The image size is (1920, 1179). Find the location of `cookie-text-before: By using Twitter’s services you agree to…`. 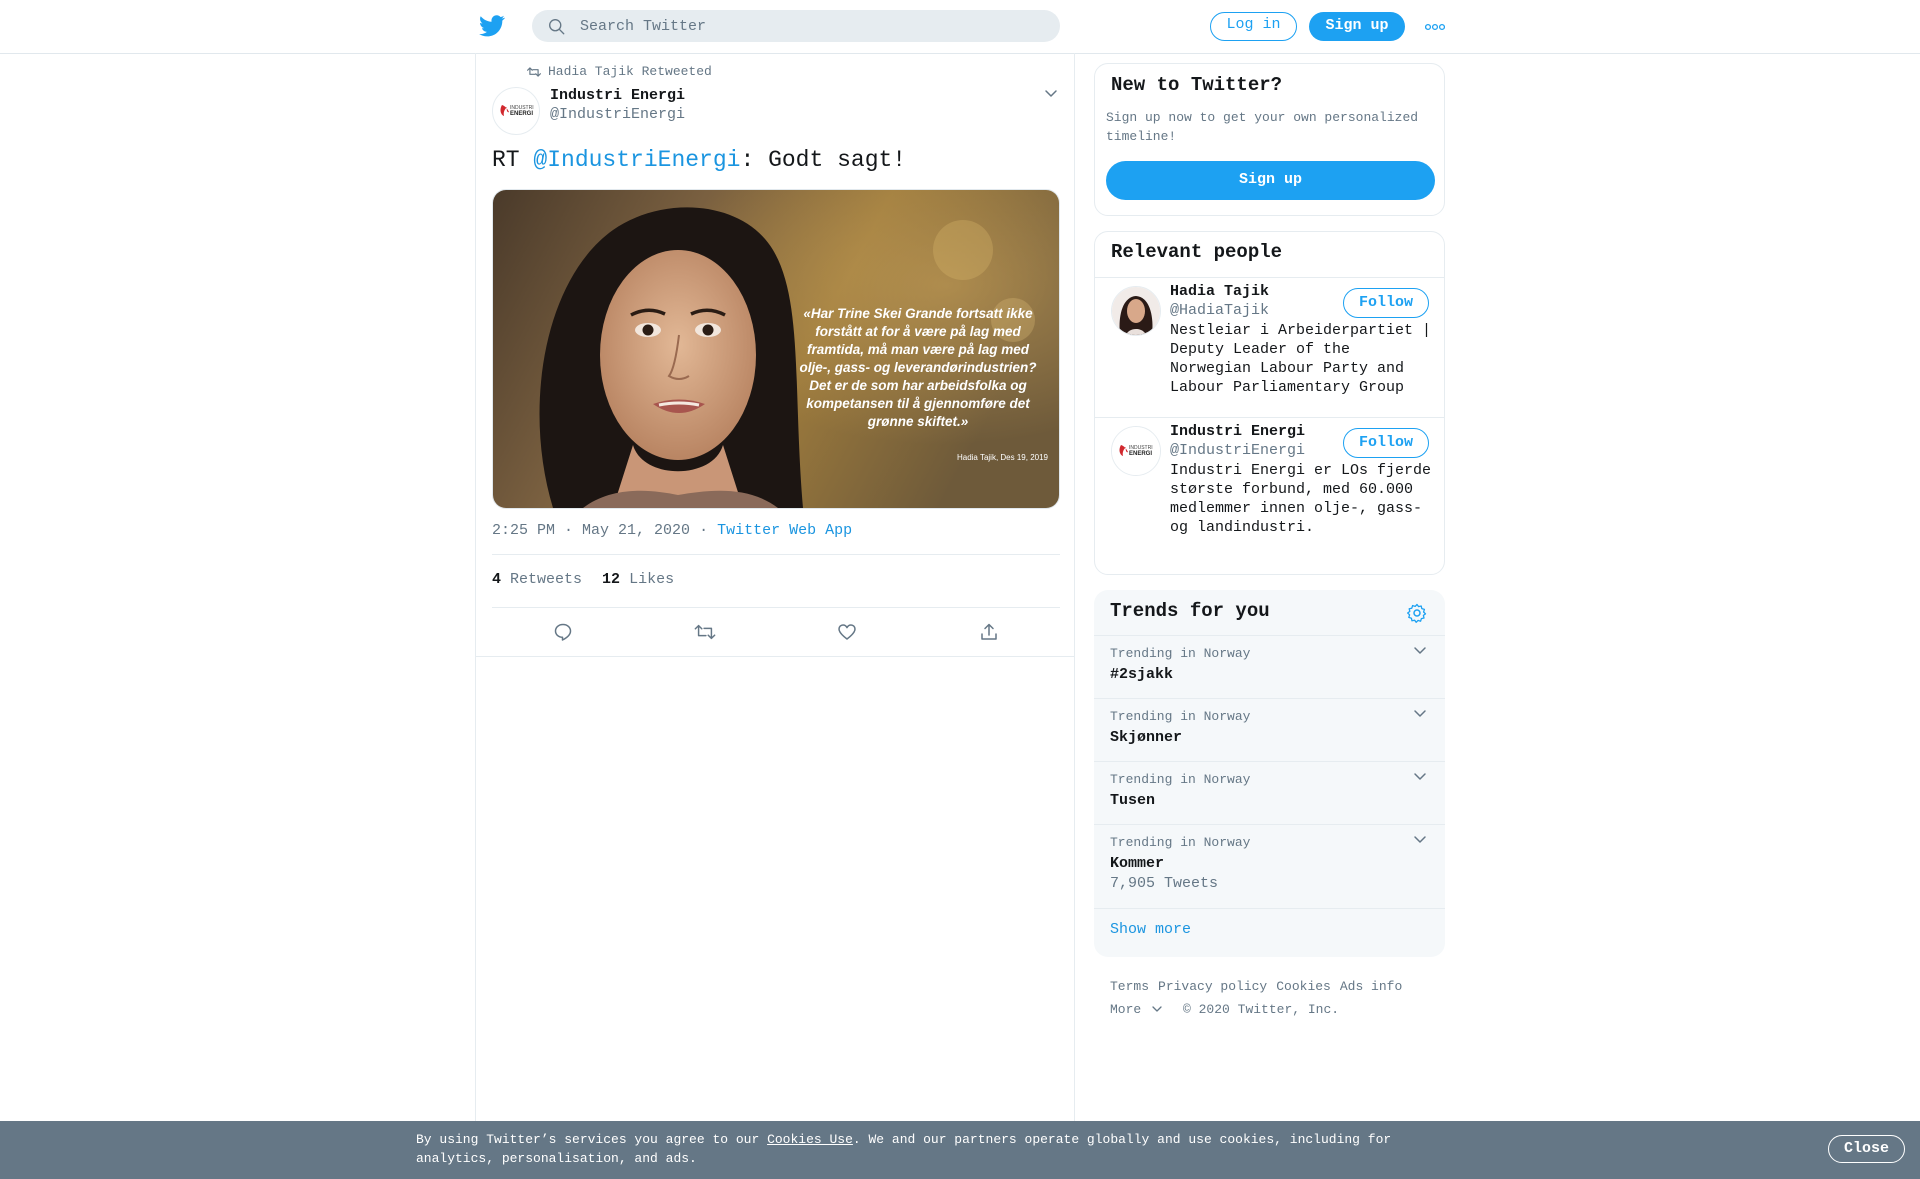

cookie-text-before: By using Twitter’s services you agree to… is located at coordinates (592, 1139).